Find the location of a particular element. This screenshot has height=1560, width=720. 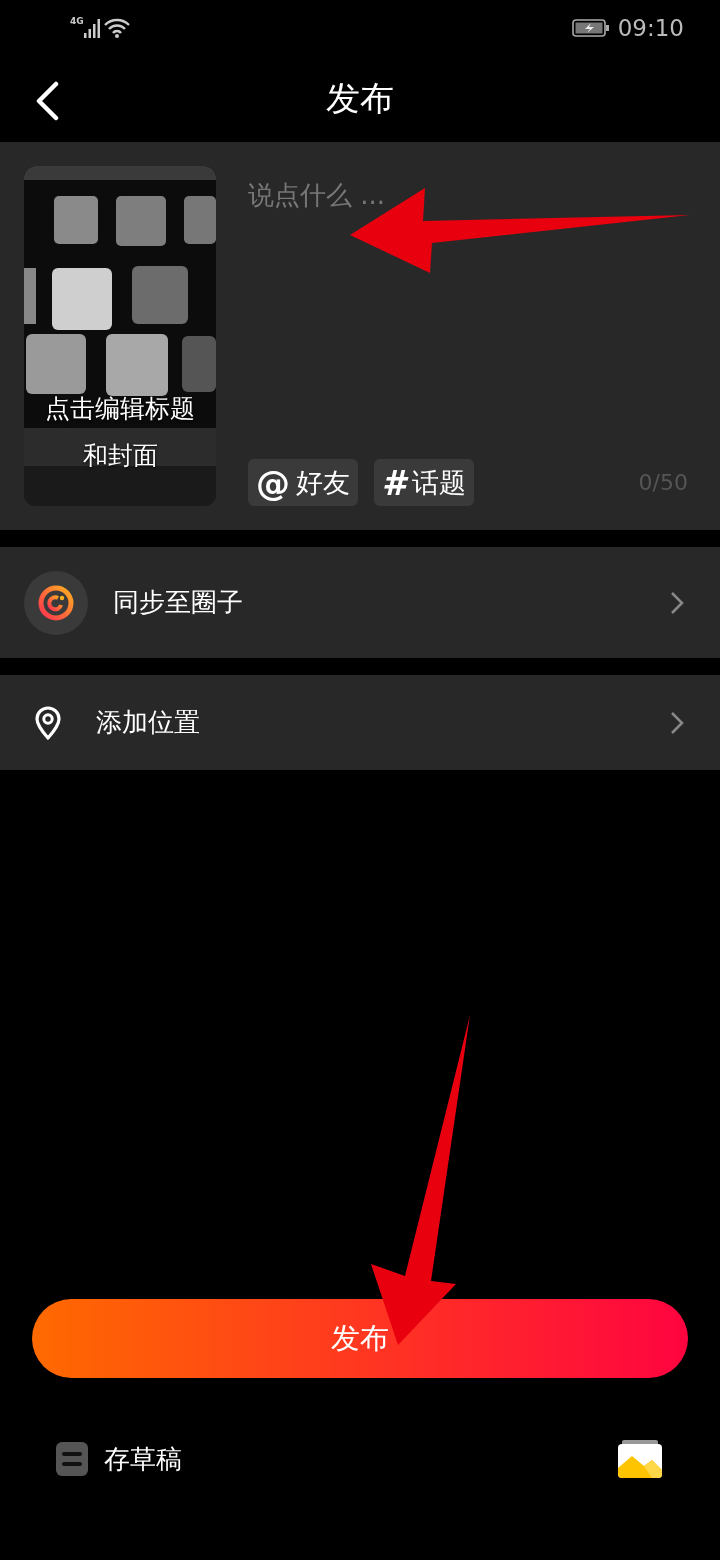

battery-icon is located at coordinates (590, 27).